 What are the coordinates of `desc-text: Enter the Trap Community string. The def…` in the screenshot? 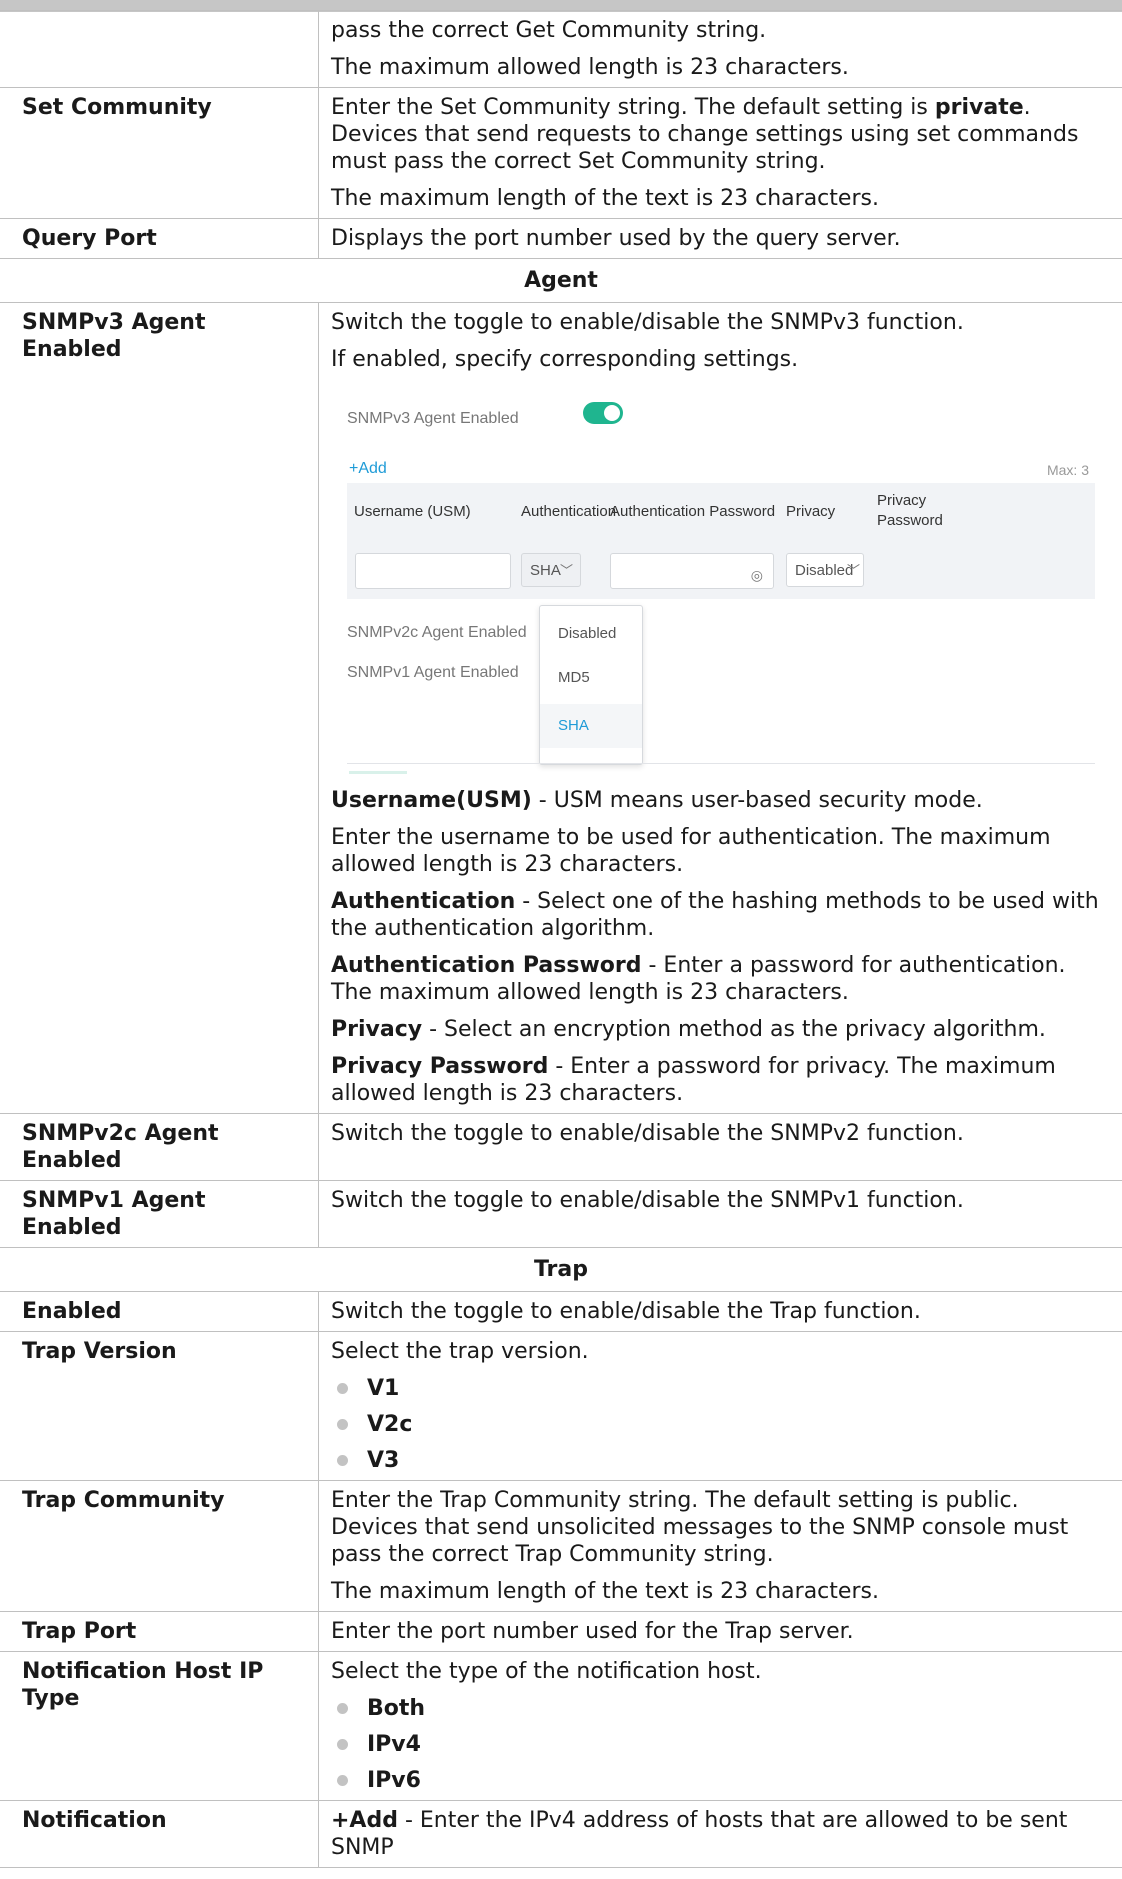 It's located at (700, 1527).